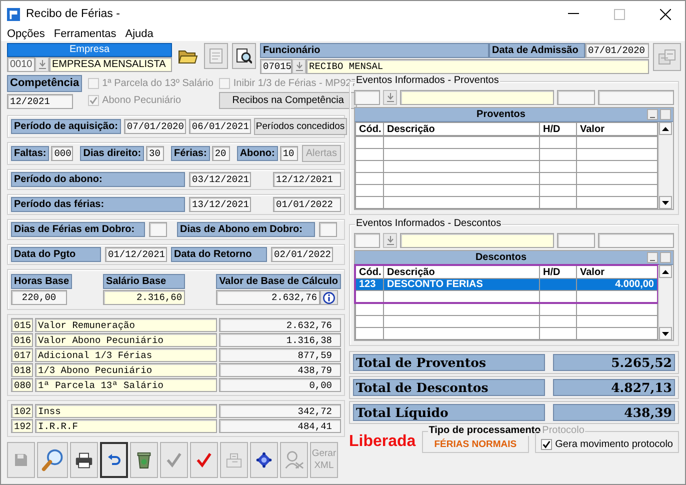 The image size is (686, 485). I want to click on search-button, so click(244, 56).